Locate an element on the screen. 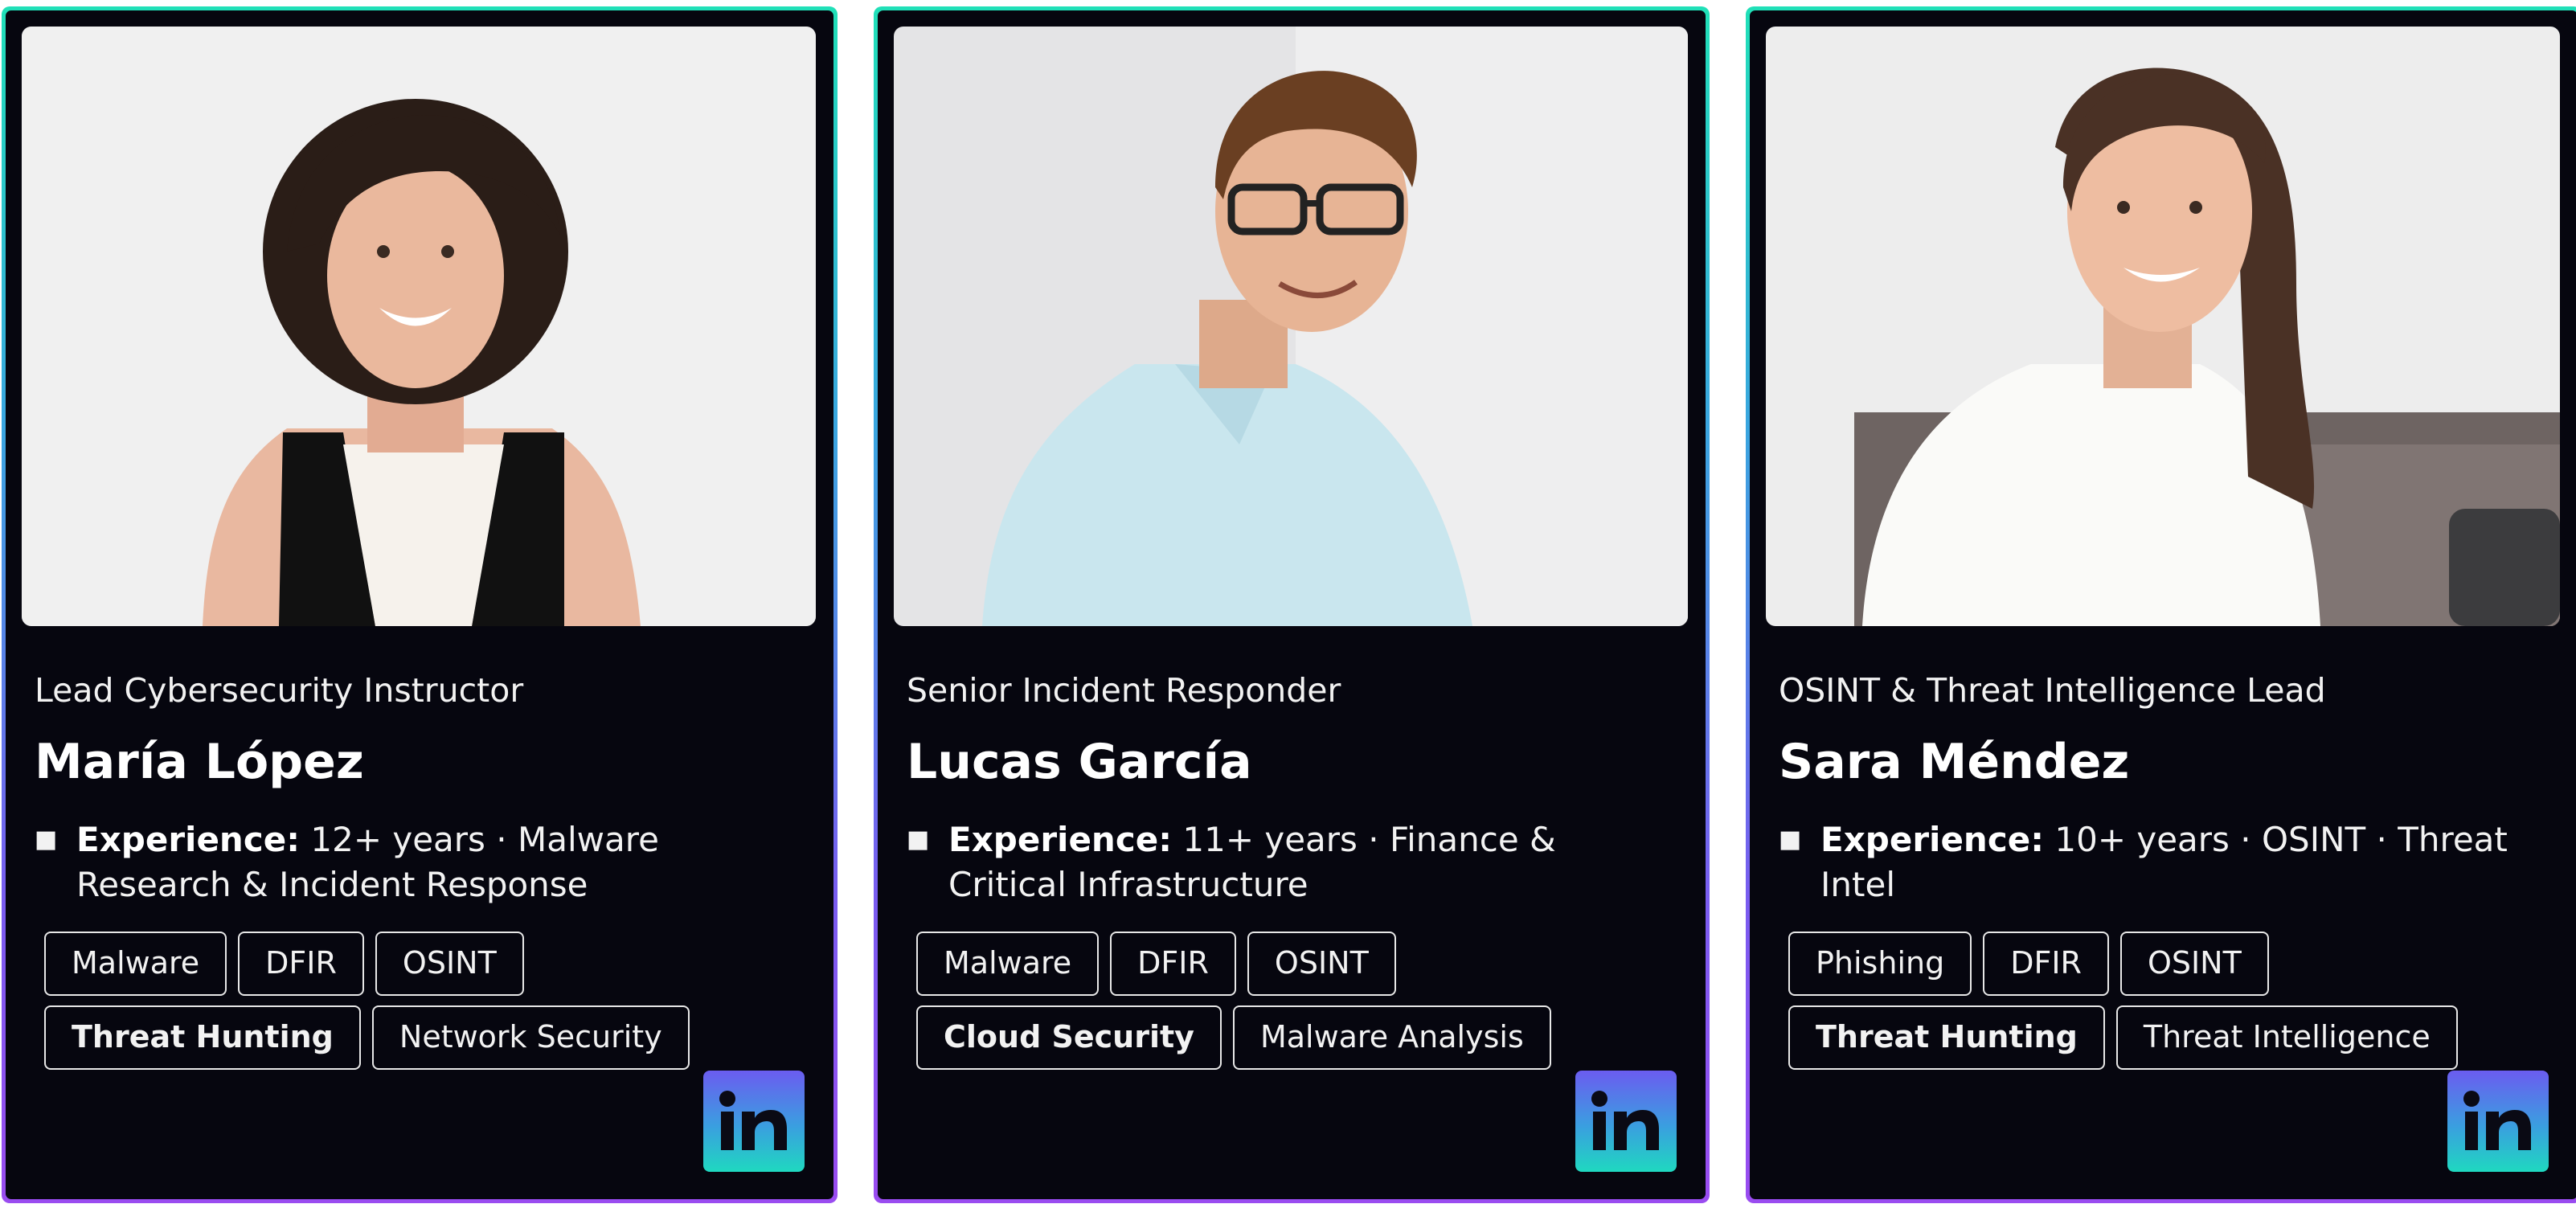 This screenshot has height=1208, width=2576. instructor-role: Senior Incident Responder is located at coordinates (1124, 690).